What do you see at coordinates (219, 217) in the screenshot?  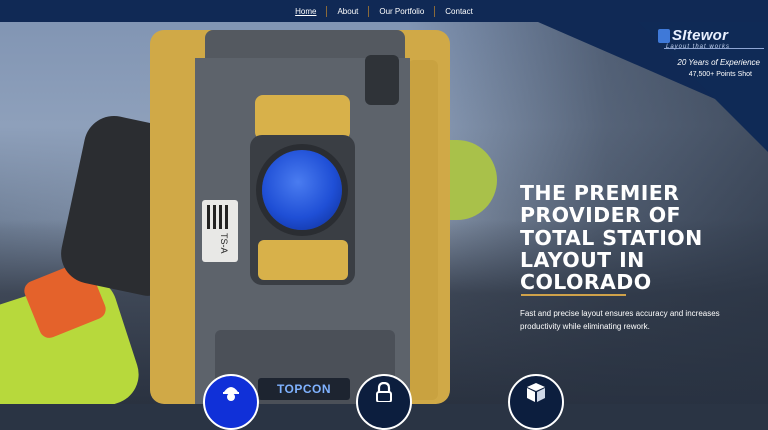 I see `qr-code` at bounding box center [219, 217].